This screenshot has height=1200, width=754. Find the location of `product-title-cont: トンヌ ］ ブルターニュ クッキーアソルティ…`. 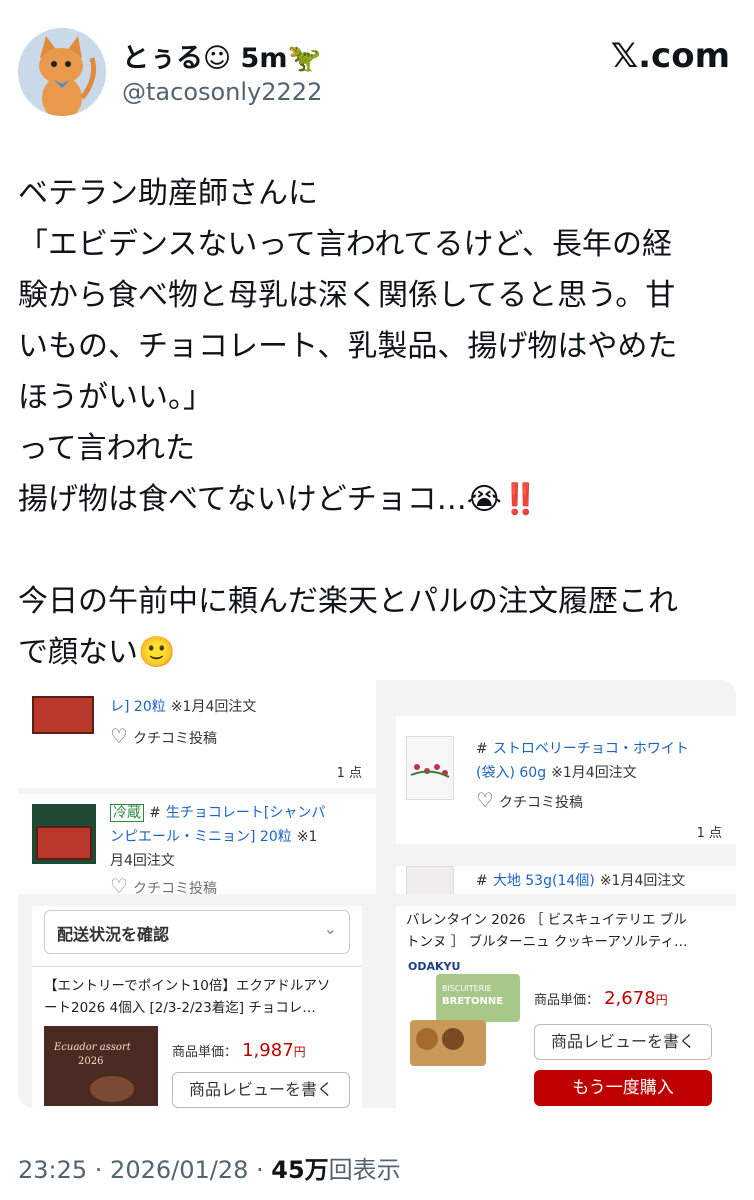

product-title-cont: トンヌ ］ ブルターニュ クッキーアソルティ… is located at coordinates (547, 940).